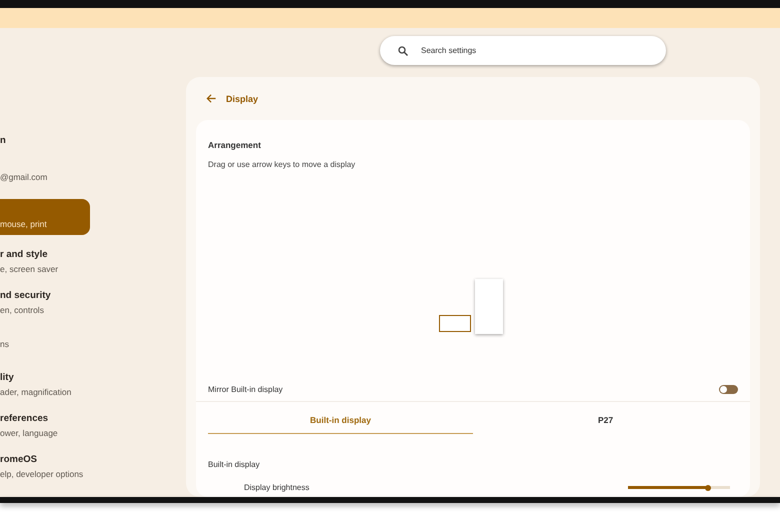 This screenshot has height=516, width=780. What do you see at coordinates (45, 425) in the screenshot?
I see `sidebar-item: references ower, language` at bounding box center [45, 425].